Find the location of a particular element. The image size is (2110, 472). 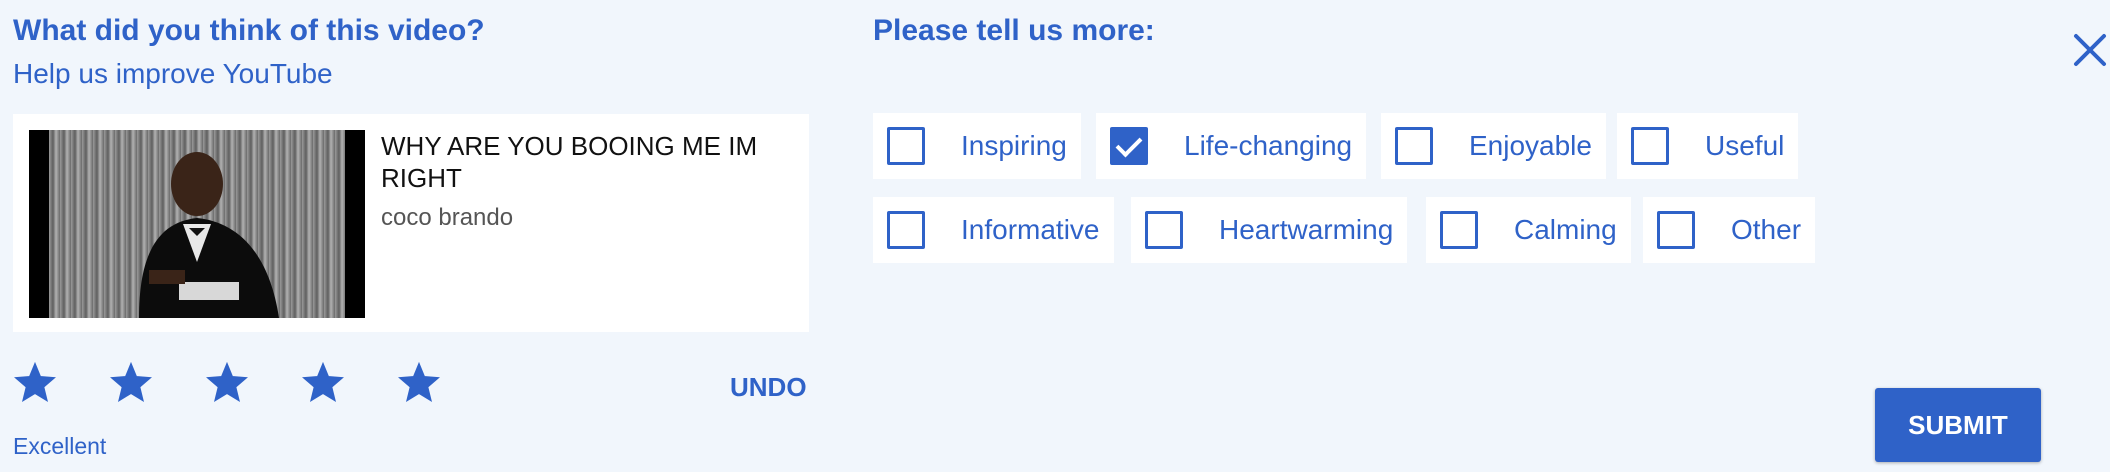

person-image is located at coordinates (209, 235).